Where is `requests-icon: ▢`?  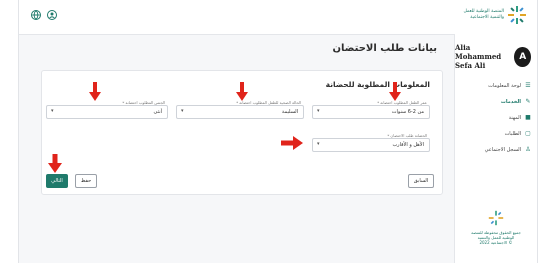
requests-icon: ▢ is located at coordinates (528, 133).